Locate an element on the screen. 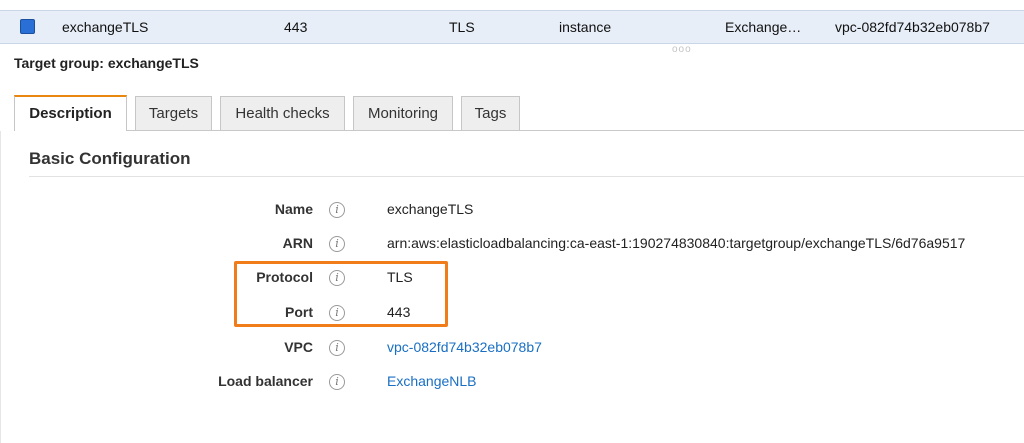 The height and width of the screenshot is (443, 1024). name-value: exchangeTLS is located at coordinates (430, 209).